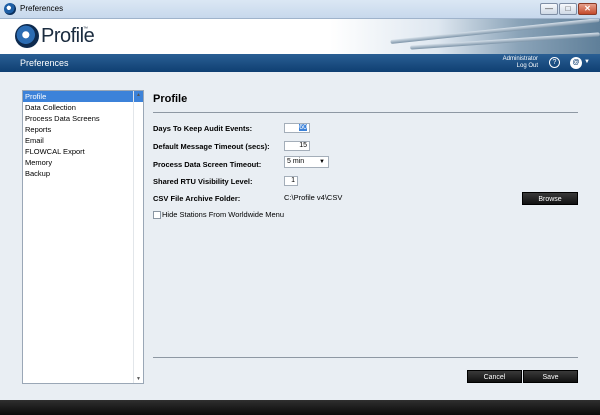 The width and height of the screenshot is (600, 415). I want to click on list-item-reports: Reports, so click(83, 129).